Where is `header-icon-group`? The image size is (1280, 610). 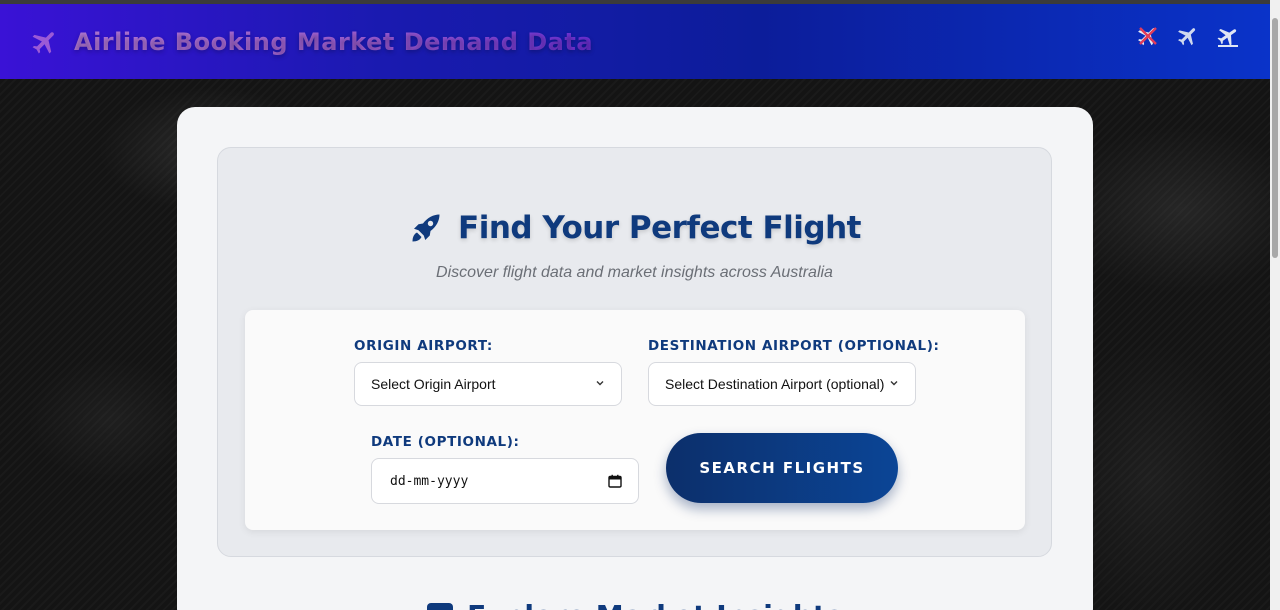
header-icon-group is located at coordinates (1188, 36).